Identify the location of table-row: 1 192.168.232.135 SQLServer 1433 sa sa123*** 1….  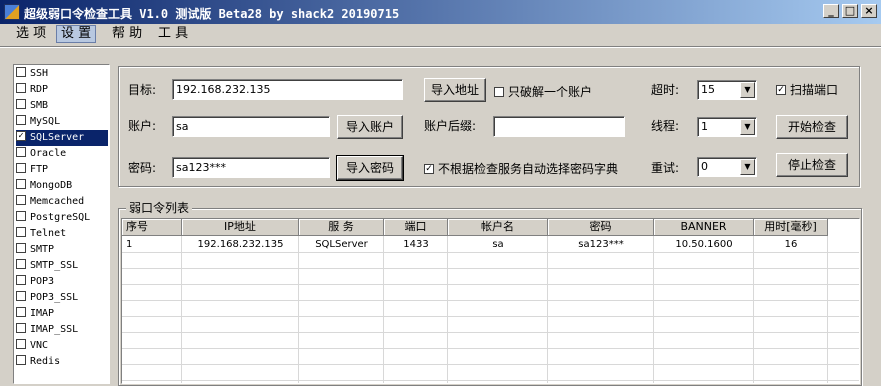
(490, 244).